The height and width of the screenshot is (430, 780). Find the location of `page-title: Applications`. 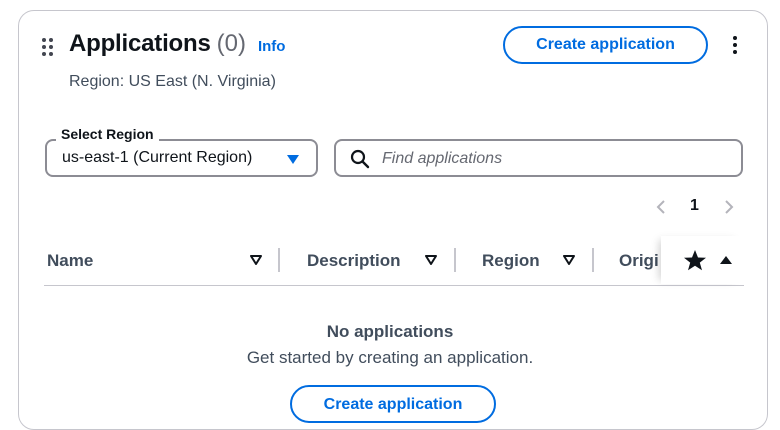

page-title: Applications is located at coordinates (140, 43).